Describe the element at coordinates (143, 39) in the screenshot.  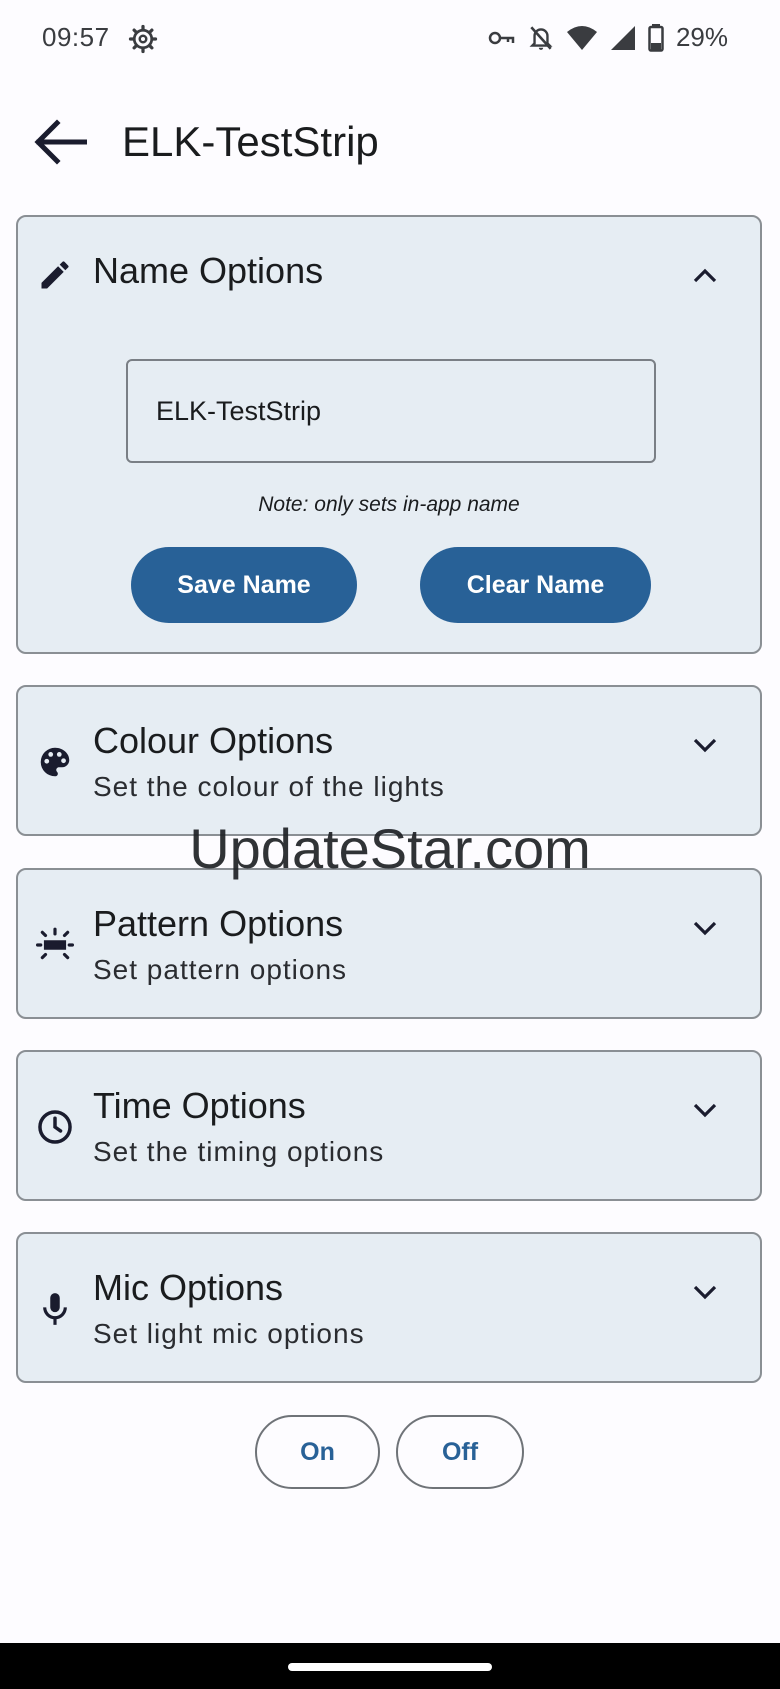
I see `settings-icon` at that location.